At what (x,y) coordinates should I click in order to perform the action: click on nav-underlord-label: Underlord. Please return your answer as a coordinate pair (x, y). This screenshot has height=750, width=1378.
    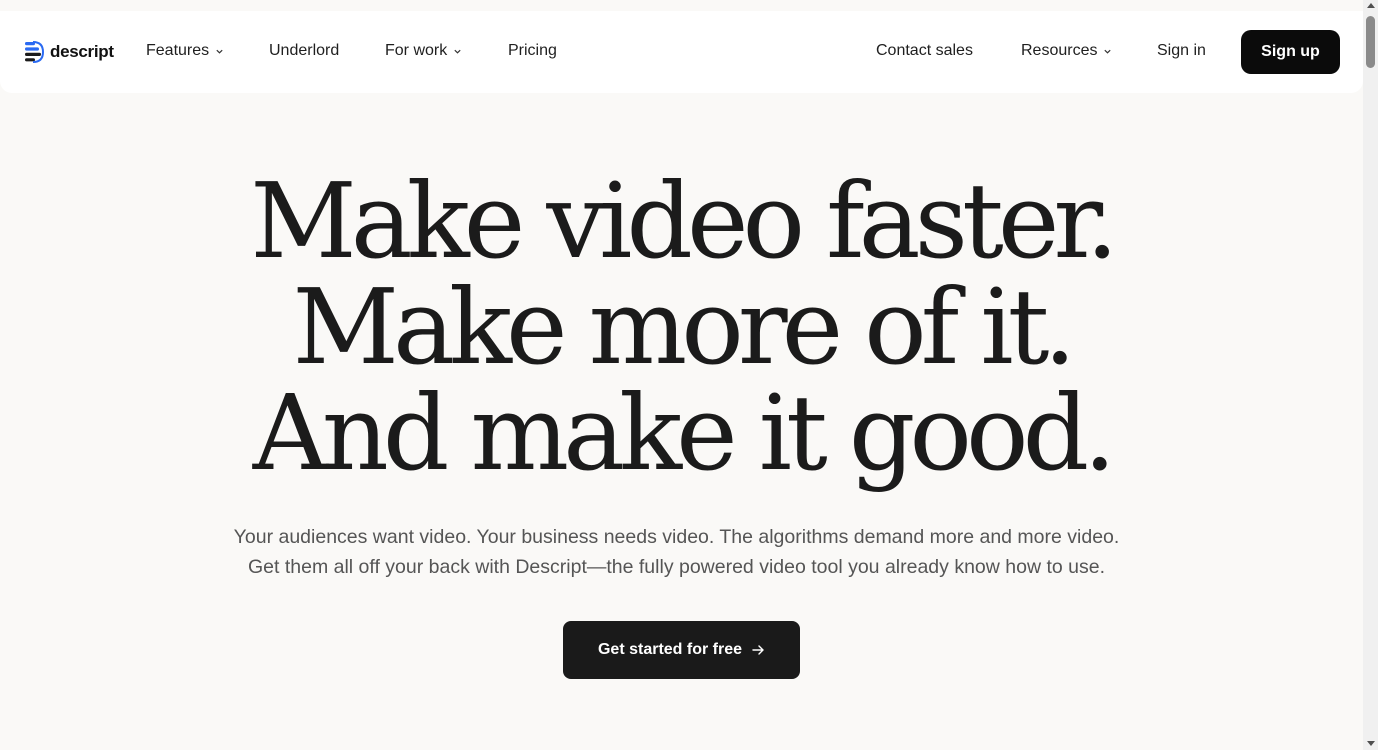
    Looking at the image, I should click on (304, 50).